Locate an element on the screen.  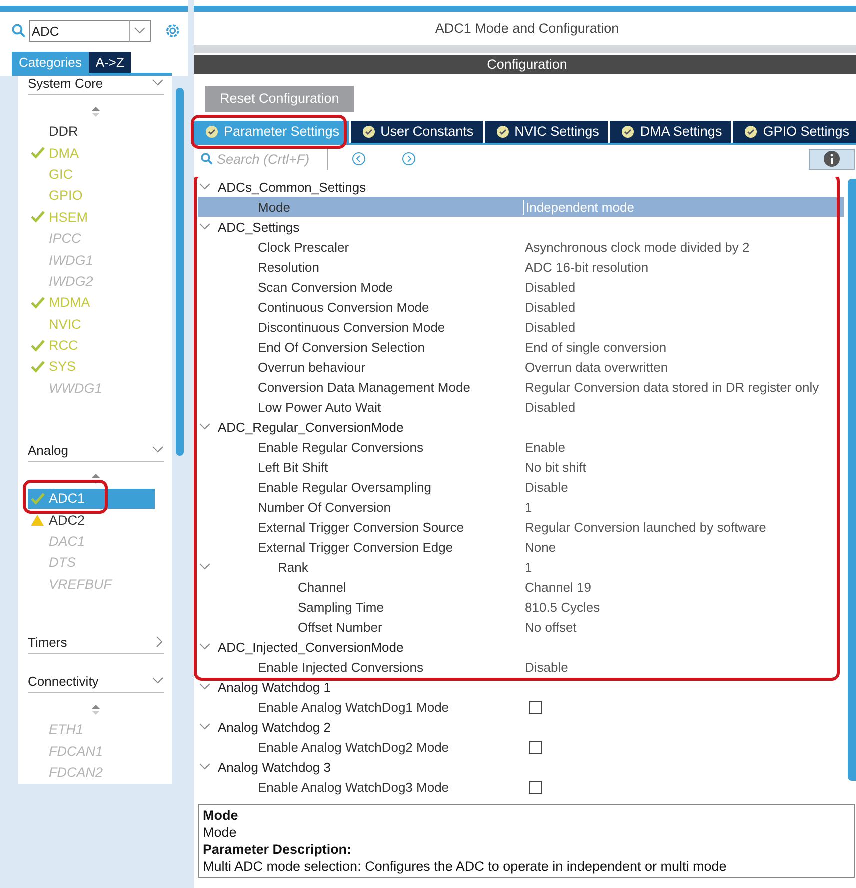
peripheral-item: DDR is located at coordinates (91, 132).